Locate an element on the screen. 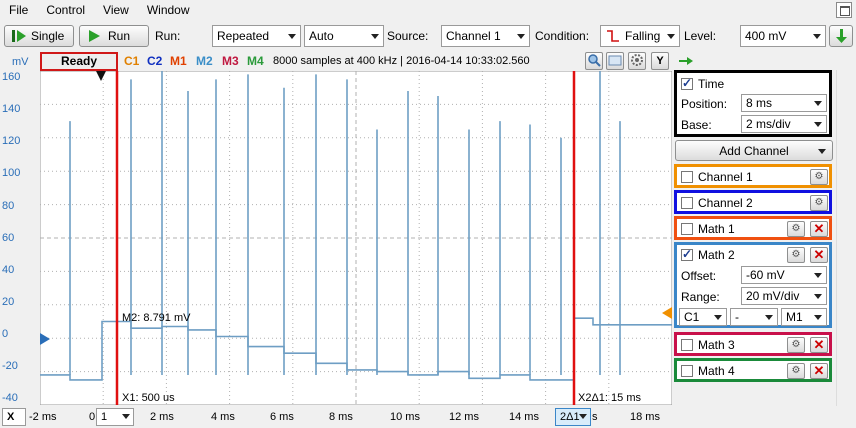 The width and height of the screenshot is (856, 428). run-button-label: Run is located at coordinates (119, 36).